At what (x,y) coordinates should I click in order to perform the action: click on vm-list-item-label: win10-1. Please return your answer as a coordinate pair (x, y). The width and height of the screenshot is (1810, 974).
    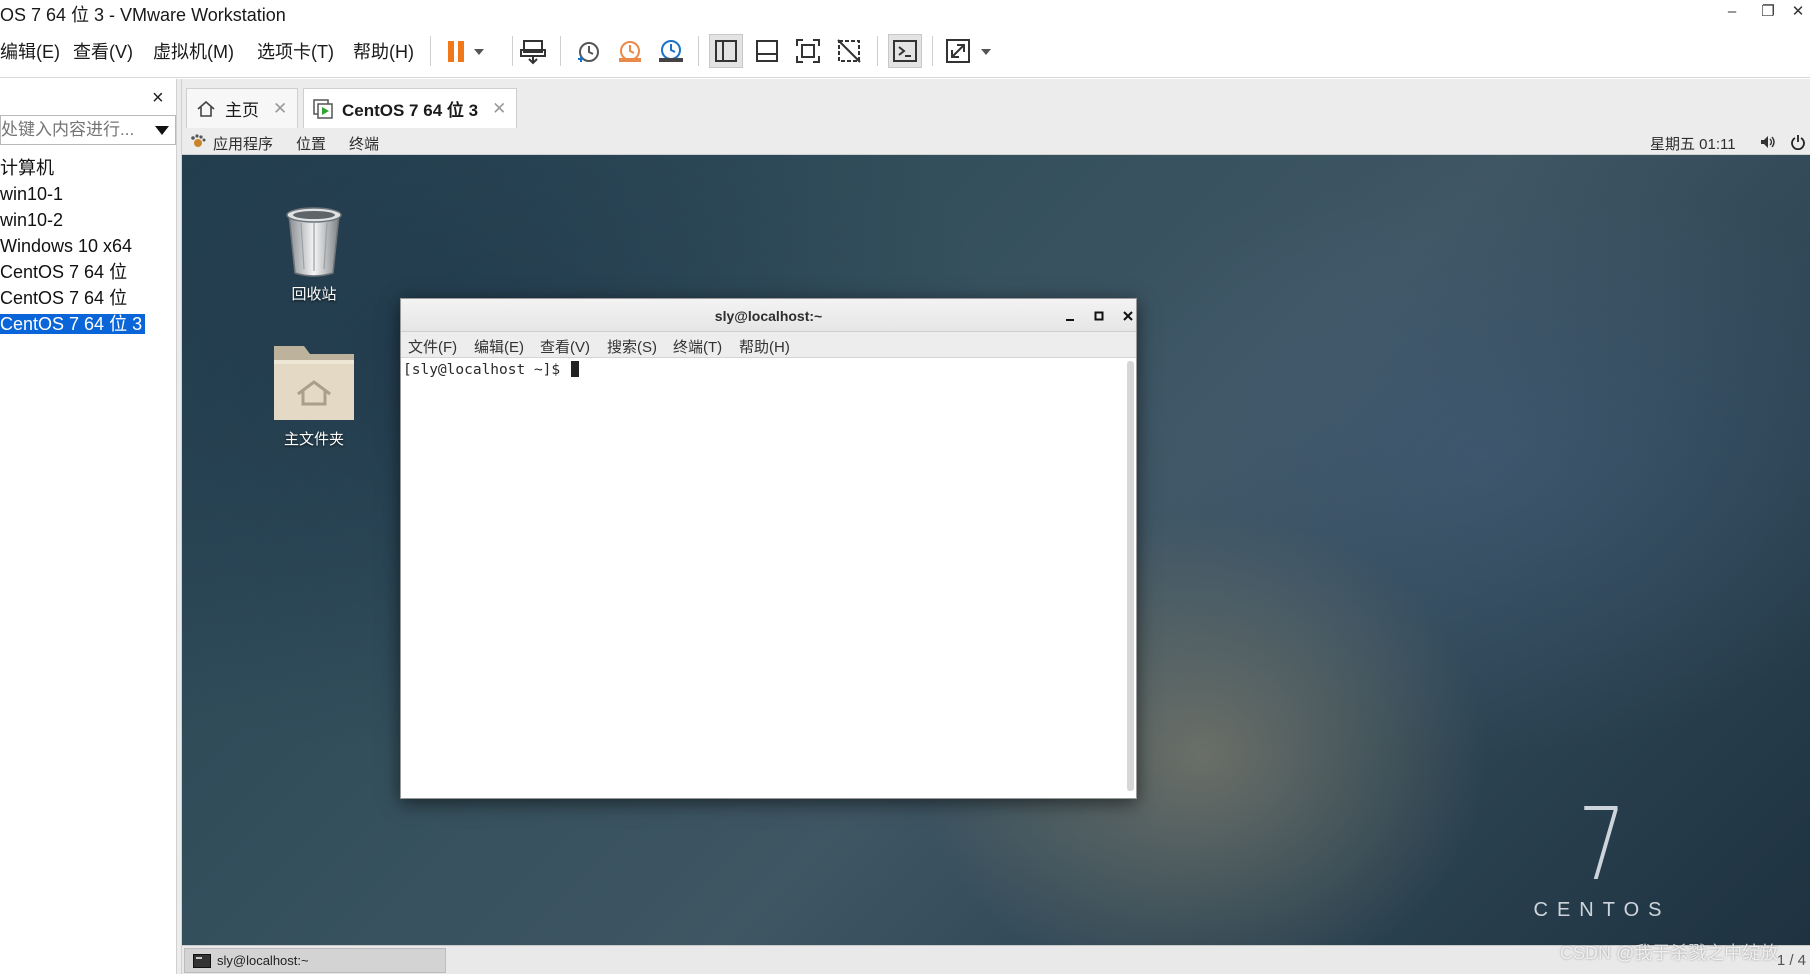
    Looking at the image, I should click on (32, 194).